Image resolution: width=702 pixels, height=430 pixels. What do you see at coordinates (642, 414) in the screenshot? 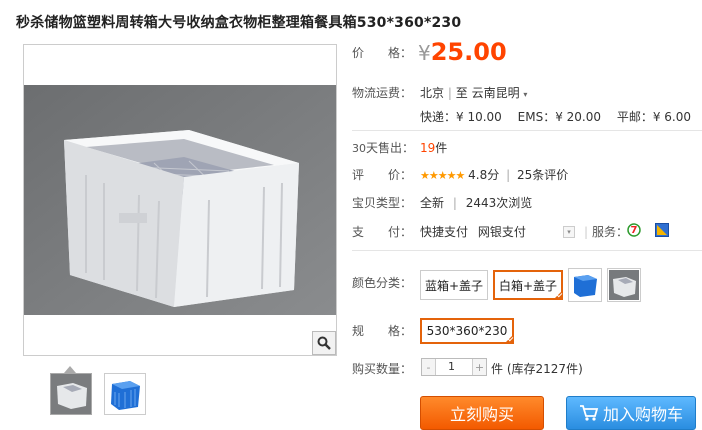
I see `add-to-cart-label: 加入购物车` at bounding box center [642, 414].